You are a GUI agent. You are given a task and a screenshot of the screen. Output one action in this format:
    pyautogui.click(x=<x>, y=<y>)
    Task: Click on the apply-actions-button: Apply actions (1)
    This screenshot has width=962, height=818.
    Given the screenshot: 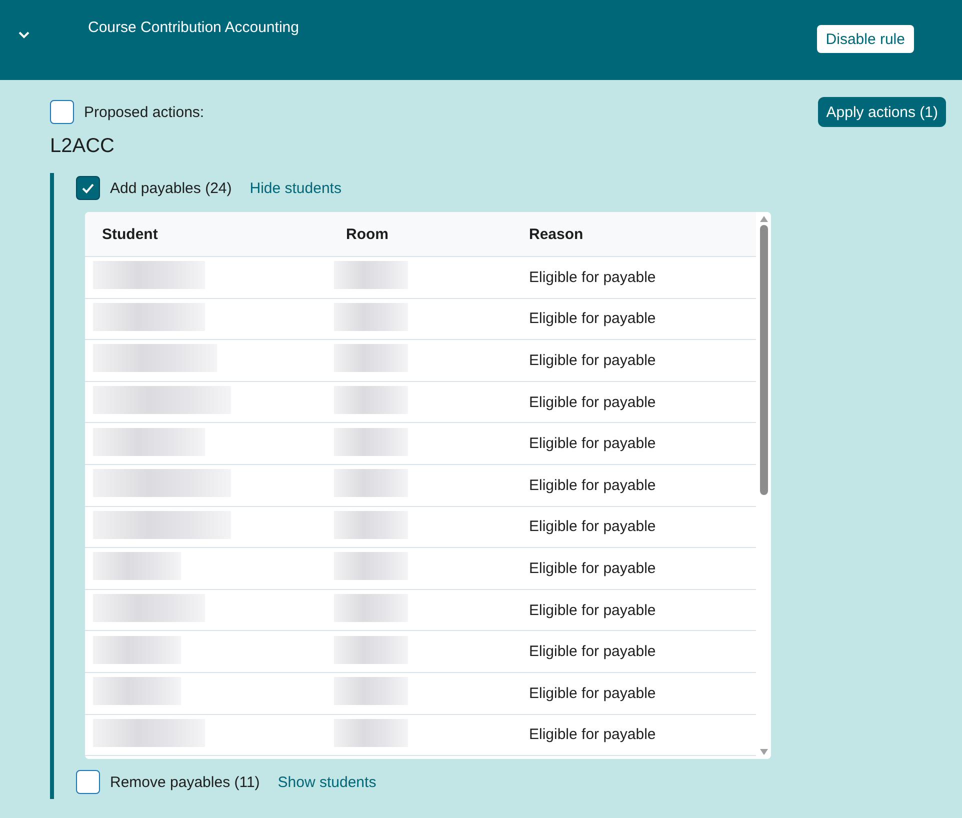 What is the action you would take?
    pyautogui.click(x=882, y=112)
    